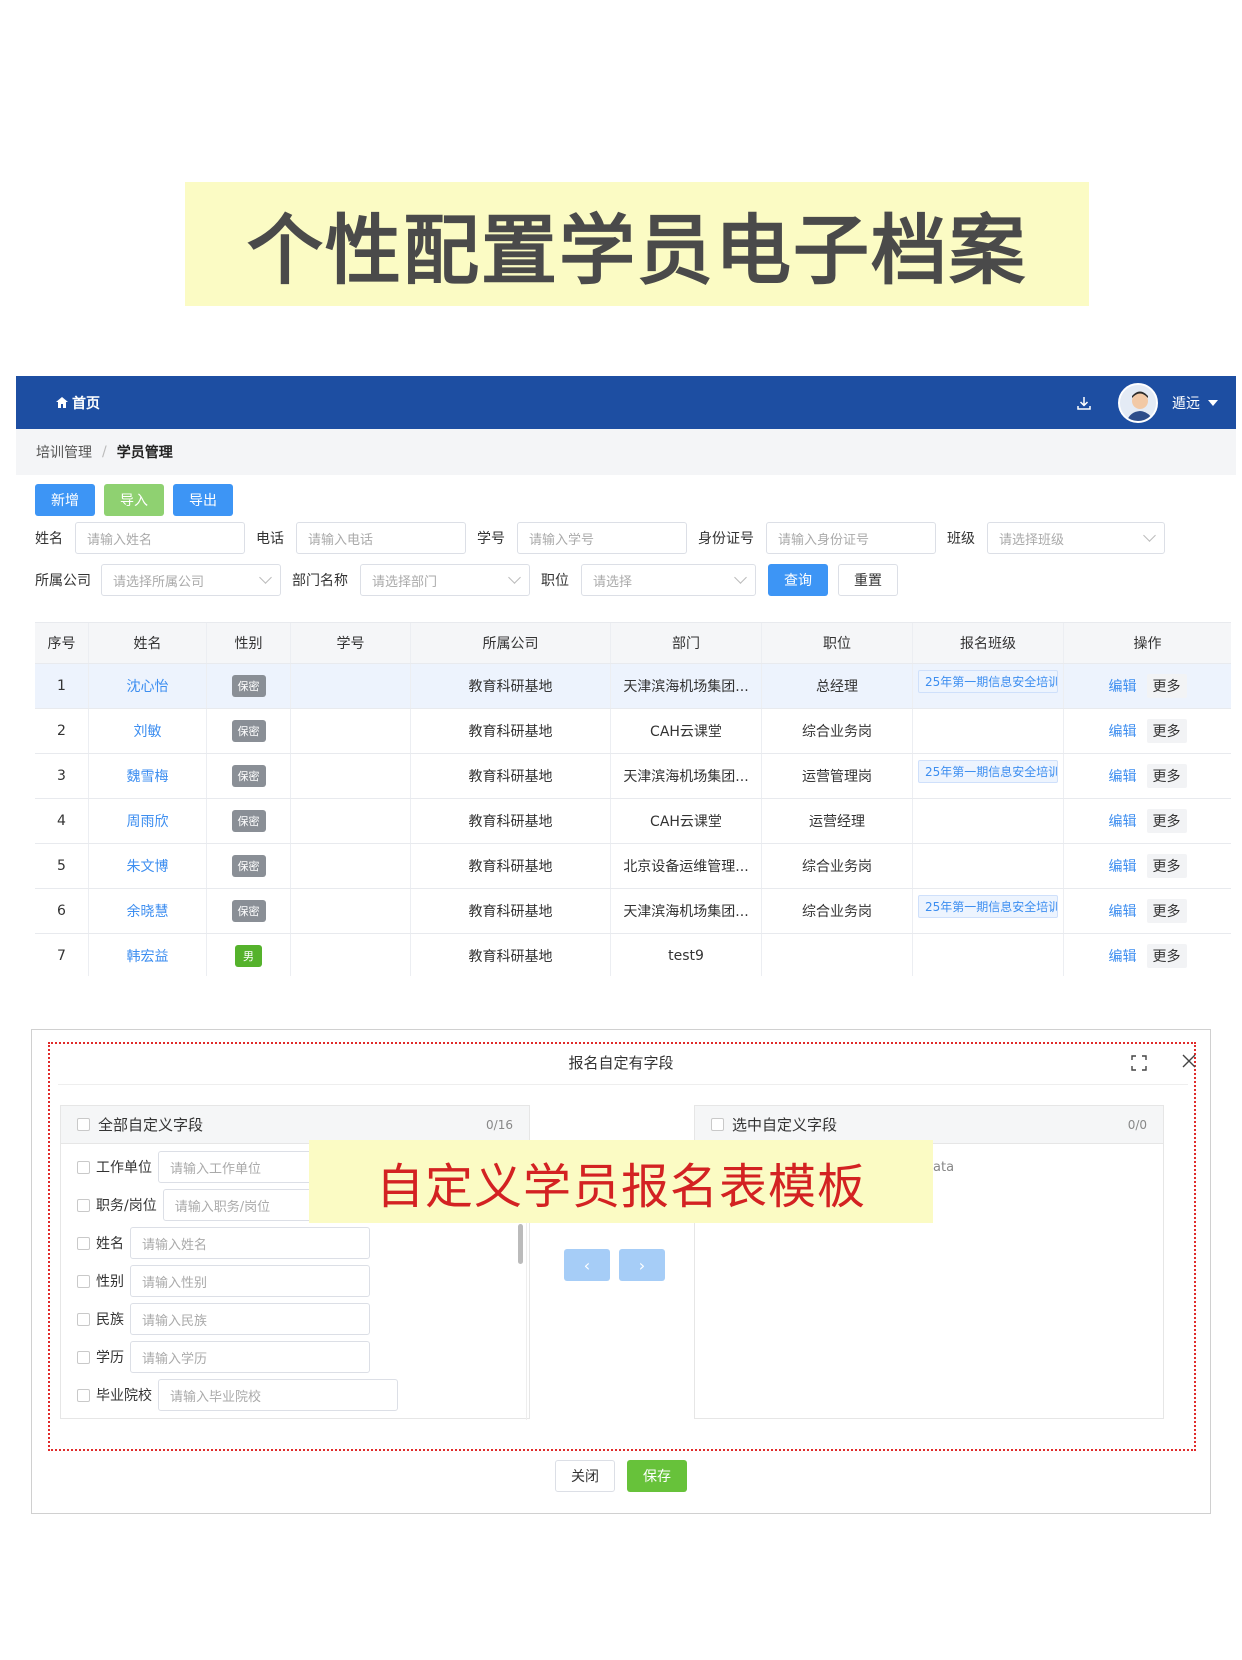  I want to click on field-label: 学历, so click(110, 1358).